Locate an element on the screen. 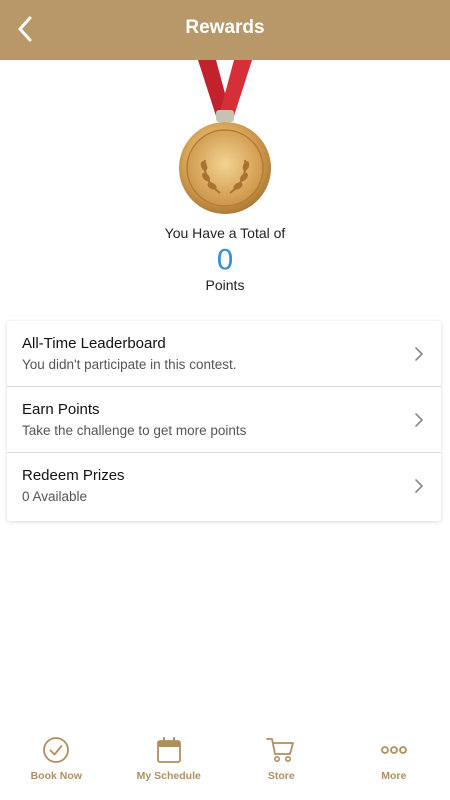 Image resolution: width=450 pixels, height=800 pixels. bottom-tab-bar: Book Now My Schedule Store More is located at coordinates (225, 765).